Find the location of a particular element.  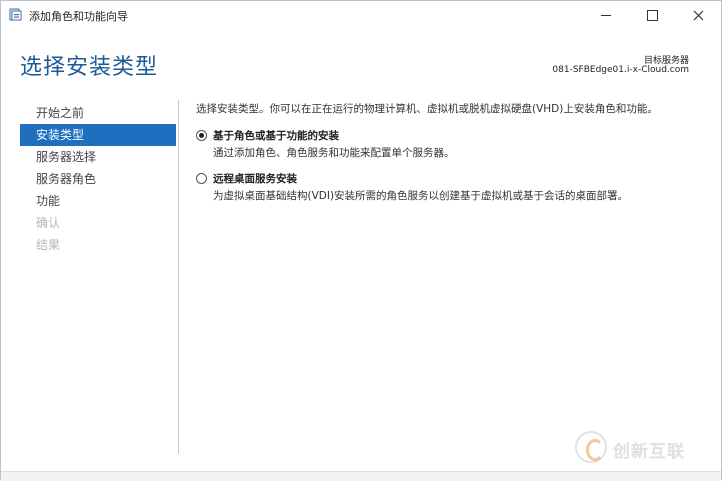

nav-item-confirmation: 确认 is located at coordinates (48, 223).